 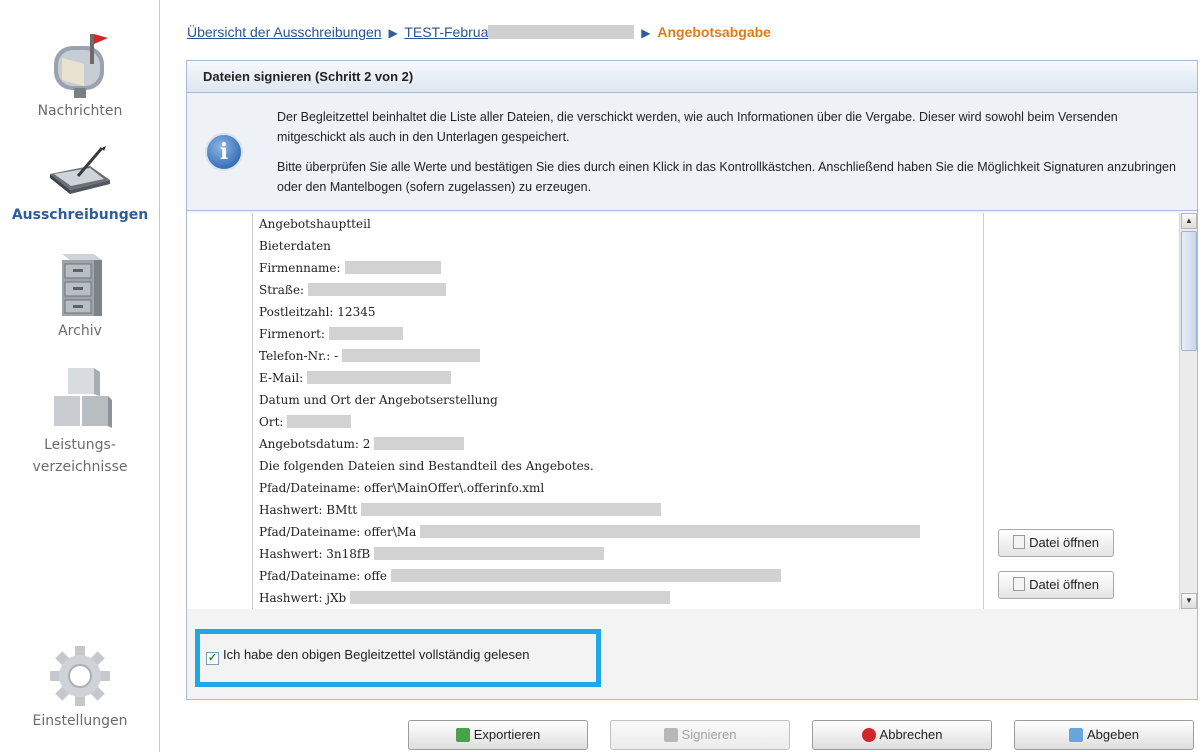 What do you see at coordinates (1188, 411) in the screenshot?
I see `vertical-scrollbar: ▲ ▼` at bounding box center [1188, 411].